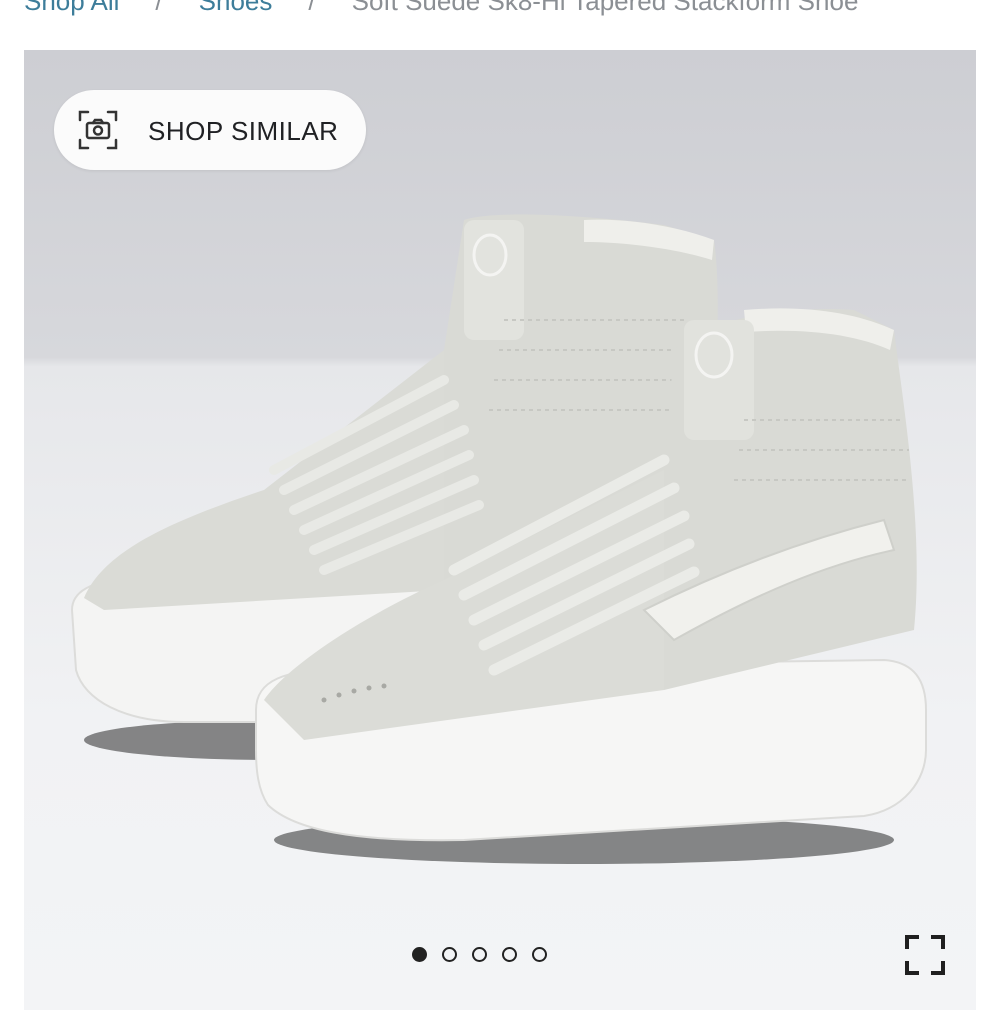 The height and width of the screenshot is (1010, 1000). What do you see at coordinates (605, 8) in the screenshot?
I see `breadcrumb-current: Soft Suede Sk8-Hi Tapered Stackform Shoe` at bounding box center [605, 8].